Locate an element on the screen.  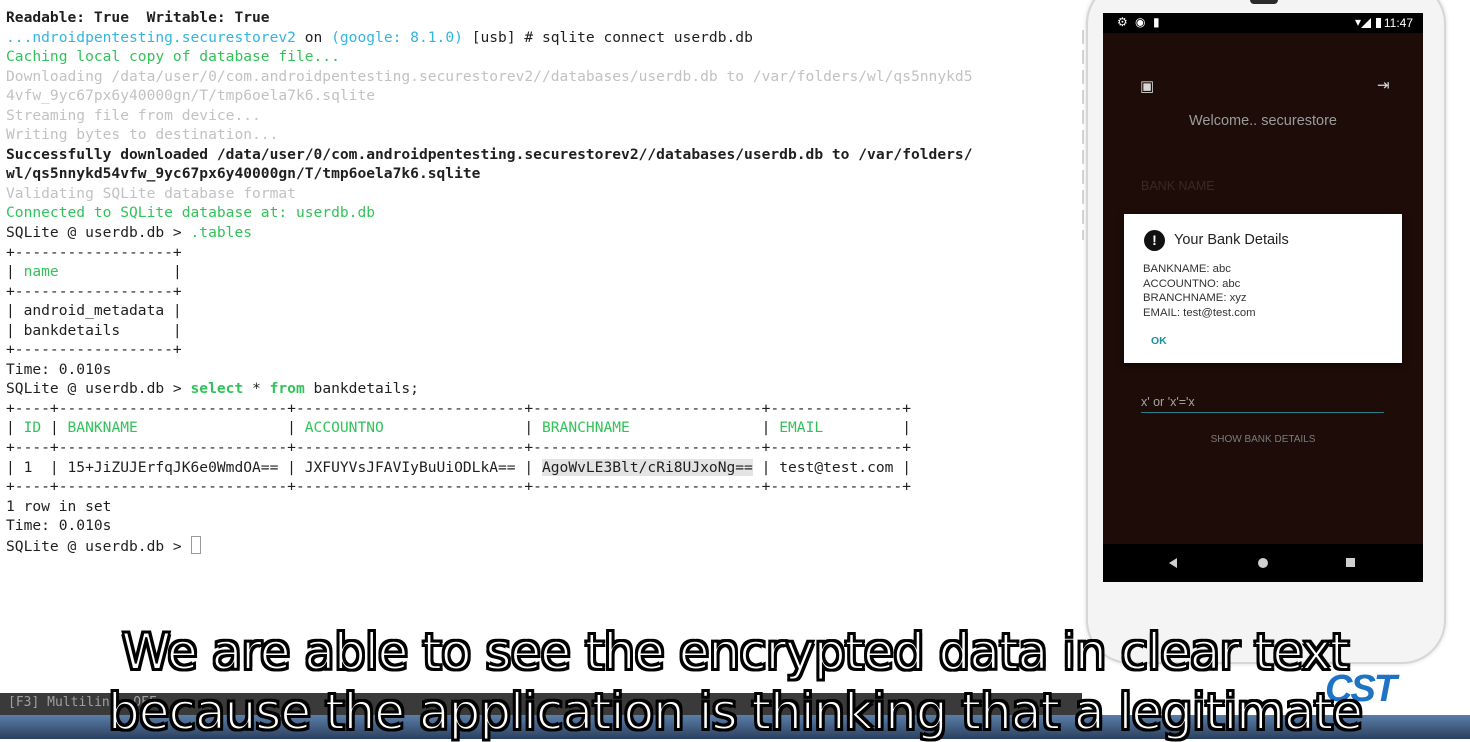
dialog-line: EMAIL: test@test.com is located at coordinates (1199, 312).